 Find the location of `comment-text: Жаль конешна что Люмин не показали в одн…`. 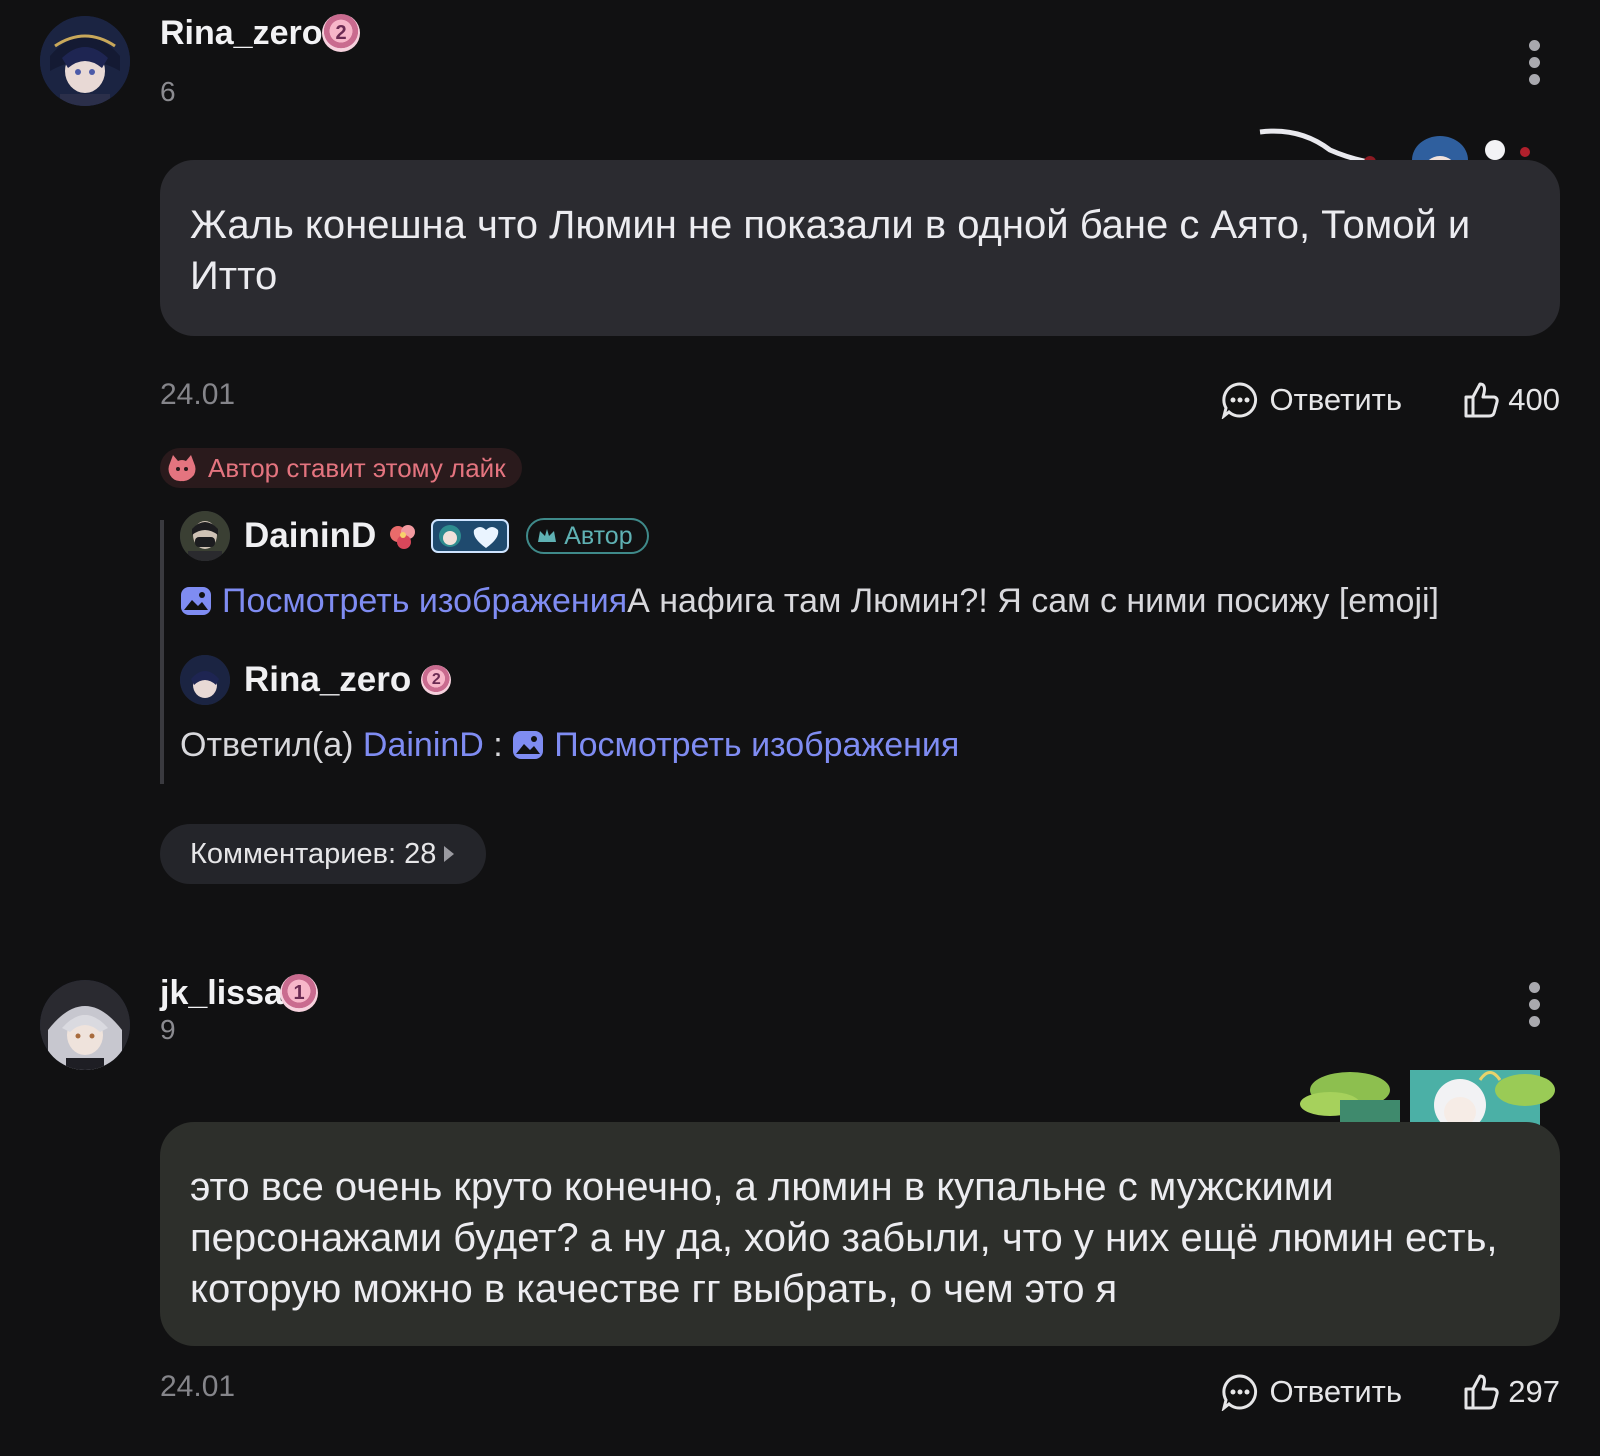

comment-text: Жаль конешна что Люмин не показали в одн… is located at coordinates (860, 248).